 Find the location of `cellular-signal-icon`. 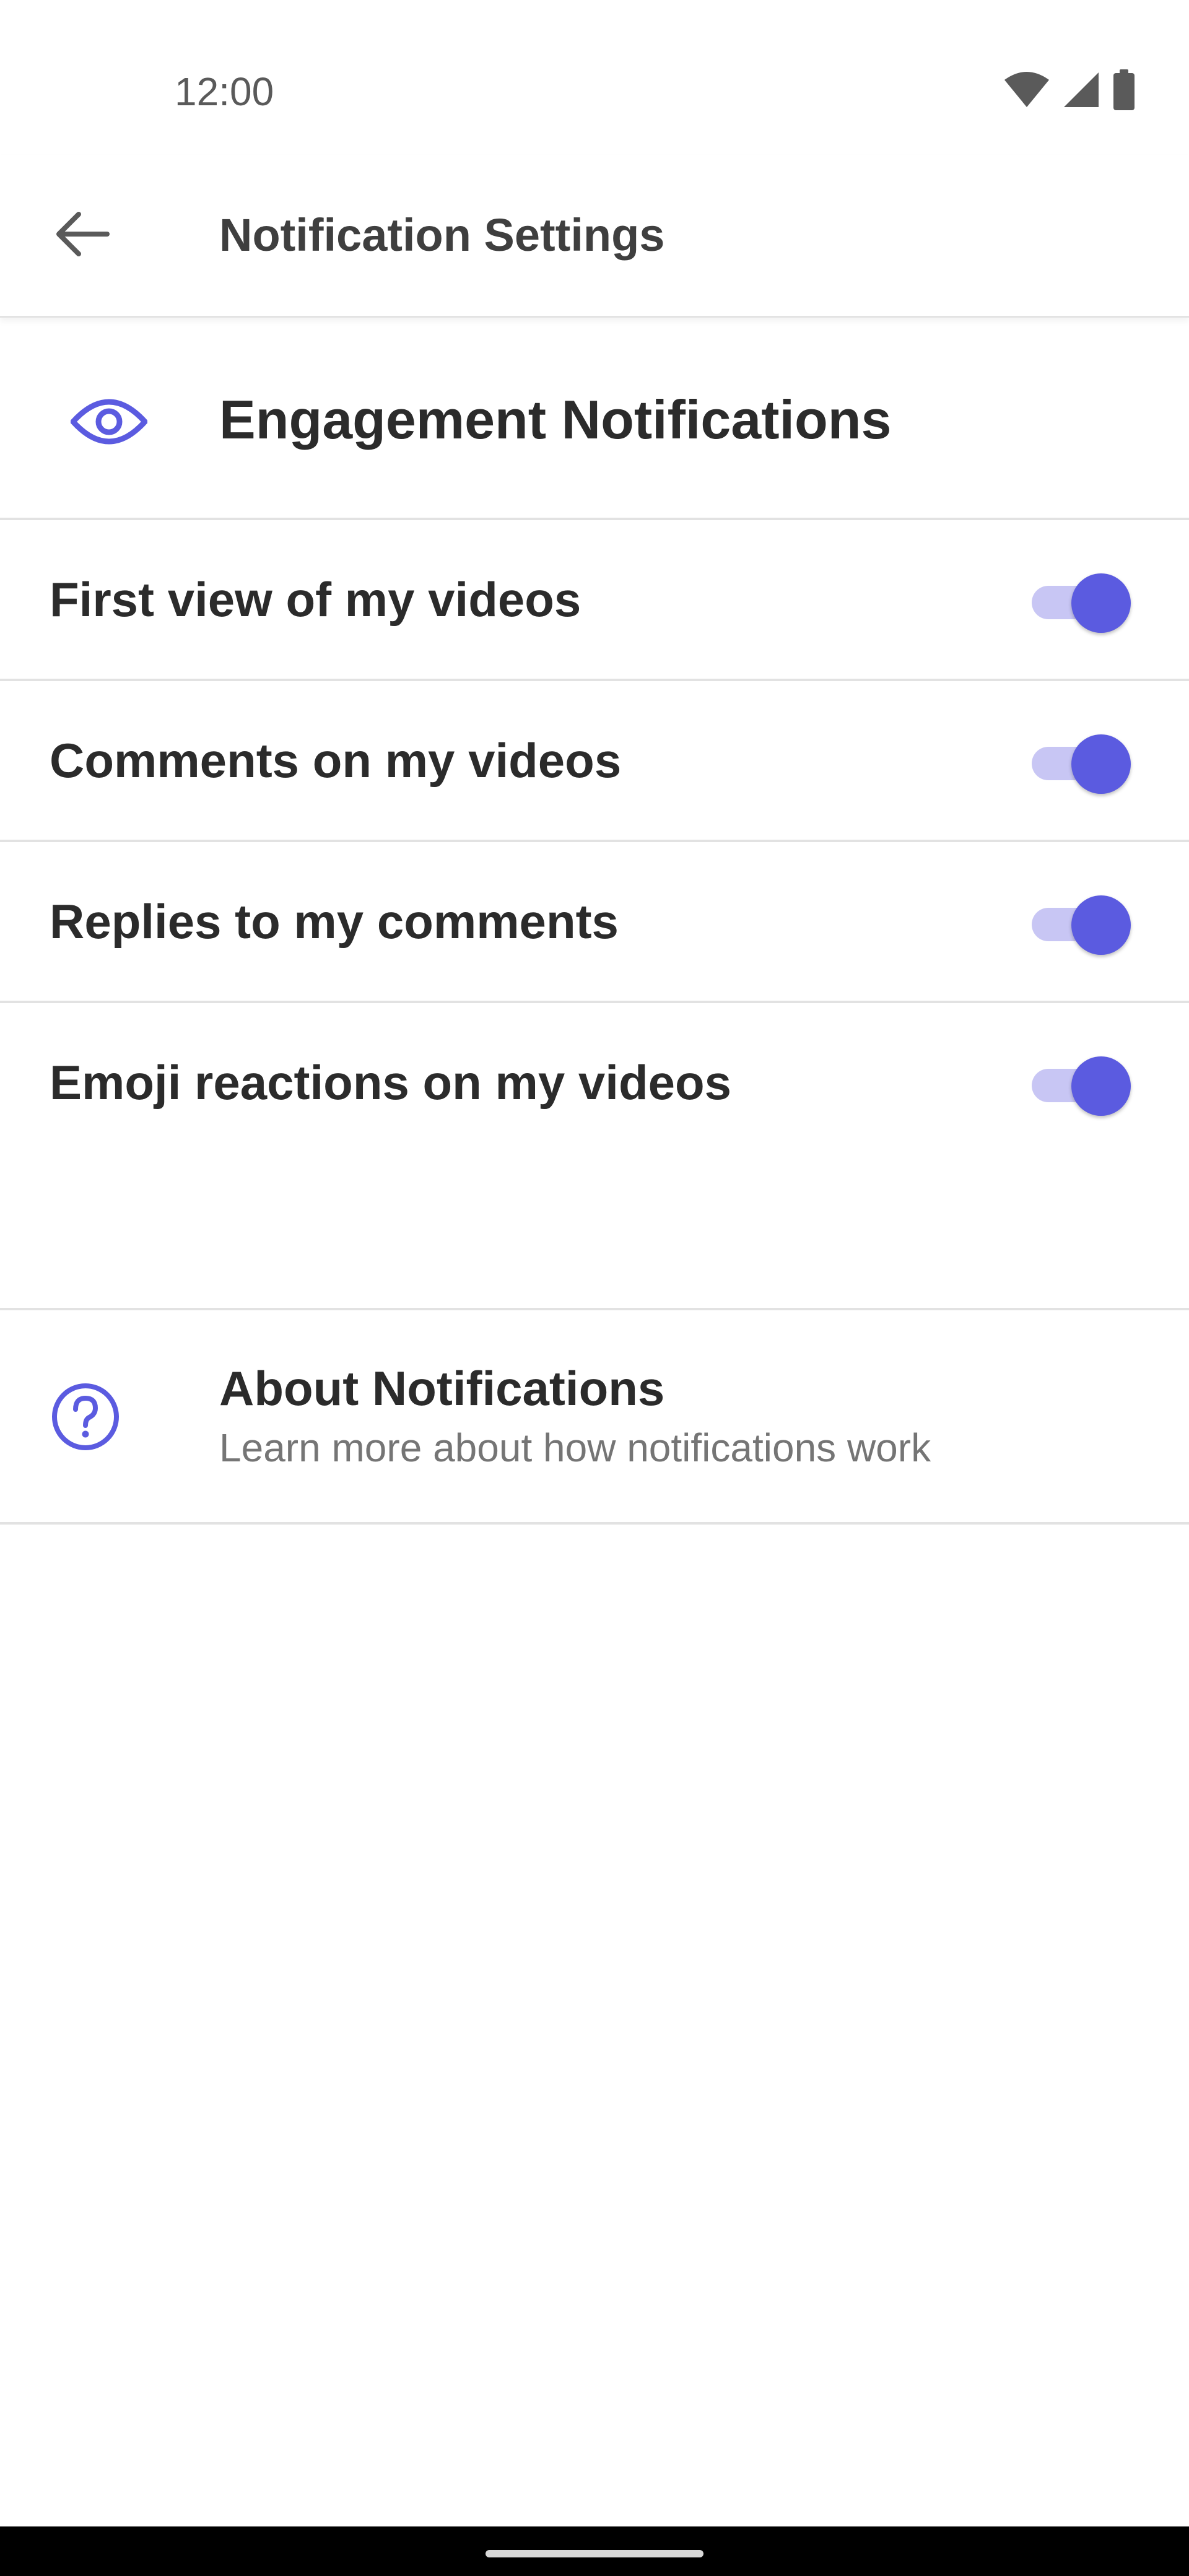

cellular-signal-icon is located at coordinates (1081, 89).